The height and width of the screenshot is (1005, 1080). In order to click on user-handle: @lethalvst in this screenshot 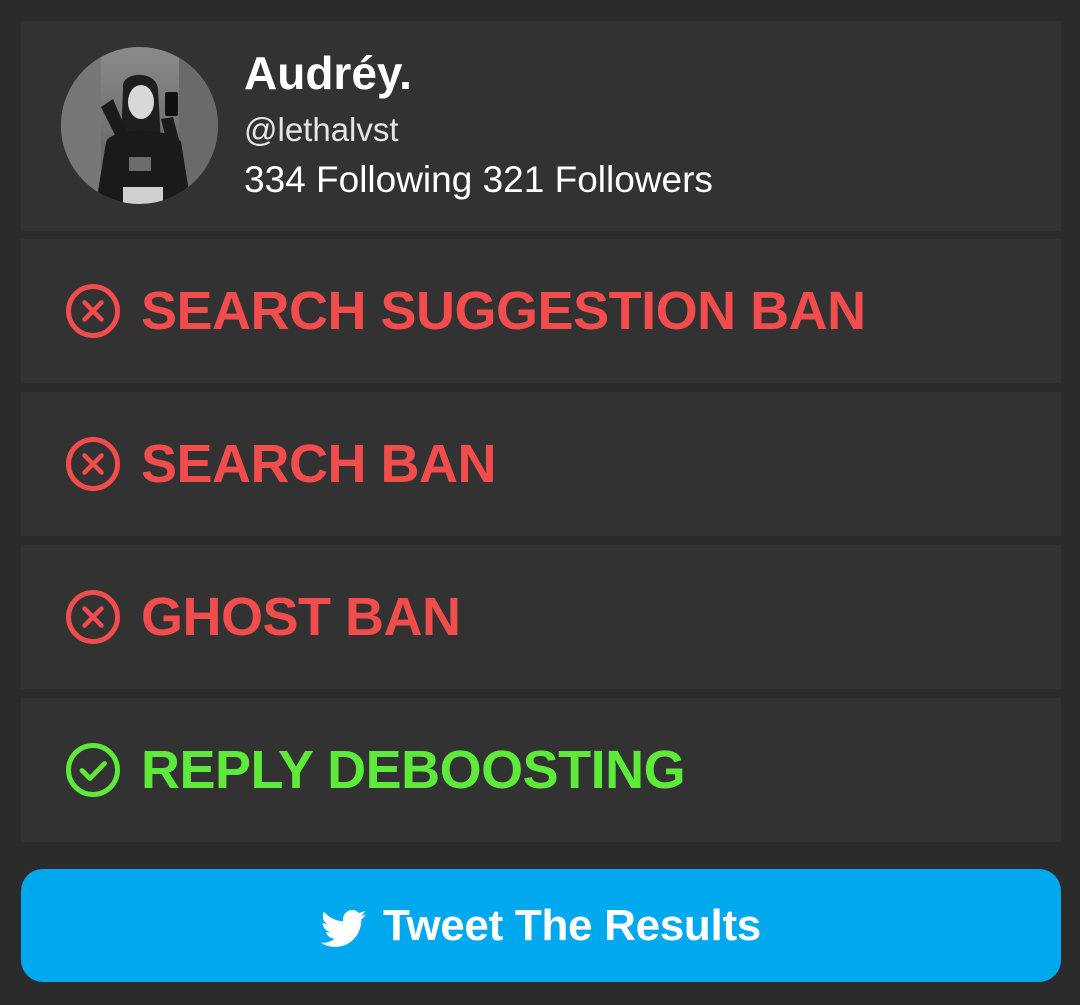, I will do `click(321, 129)`.